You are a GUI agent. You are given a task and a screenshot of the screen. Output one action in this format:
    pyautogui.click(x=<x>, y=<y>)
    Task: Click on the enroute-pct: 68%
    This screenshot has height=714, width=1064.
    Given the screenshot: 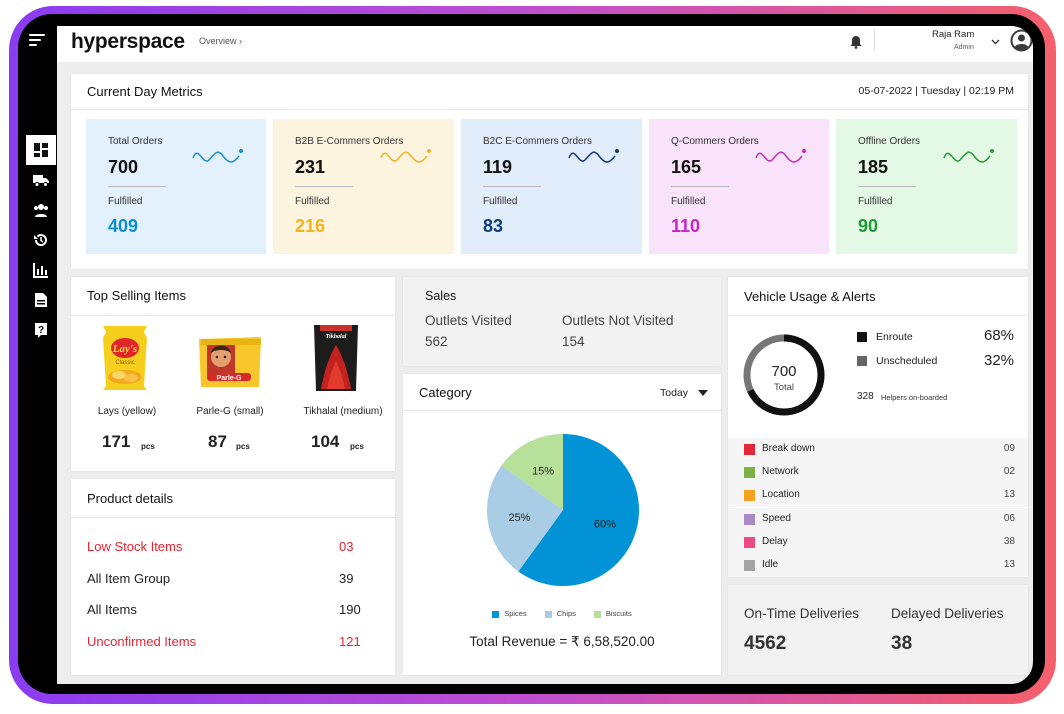 What is the action you would take?
    pyautogui.click(x=999, y=335)
    